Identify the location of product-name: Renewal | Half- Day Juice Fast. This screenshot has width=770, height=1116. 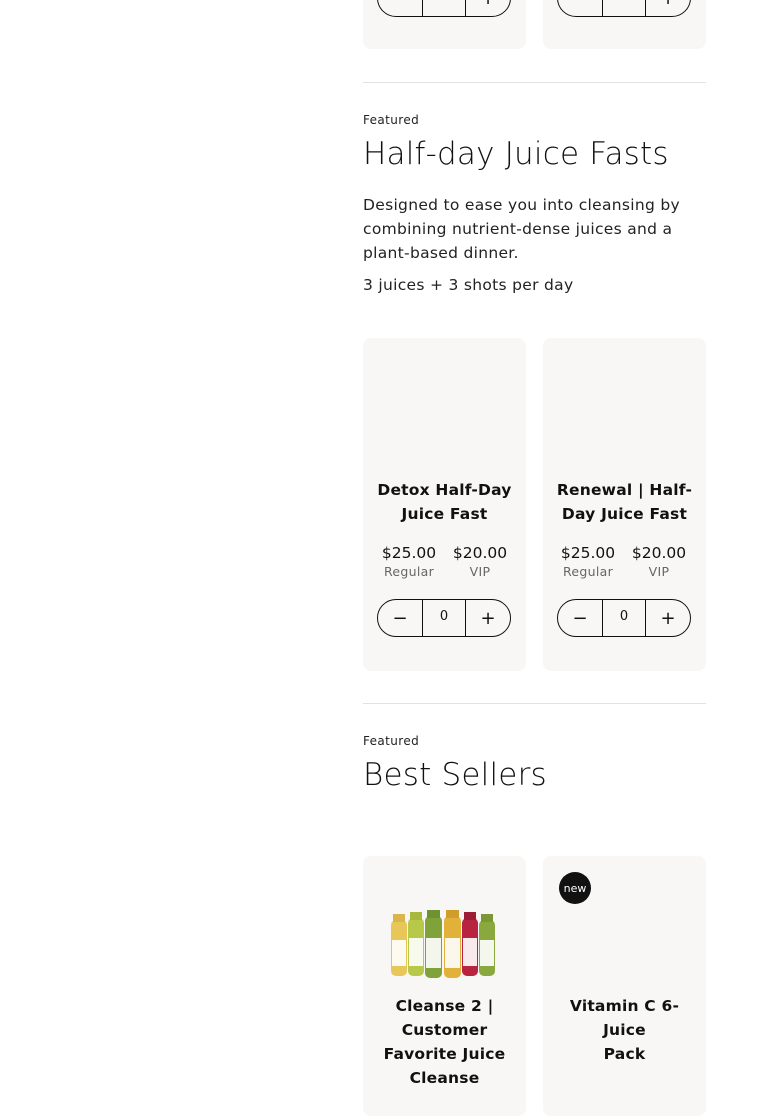
(624, 502).